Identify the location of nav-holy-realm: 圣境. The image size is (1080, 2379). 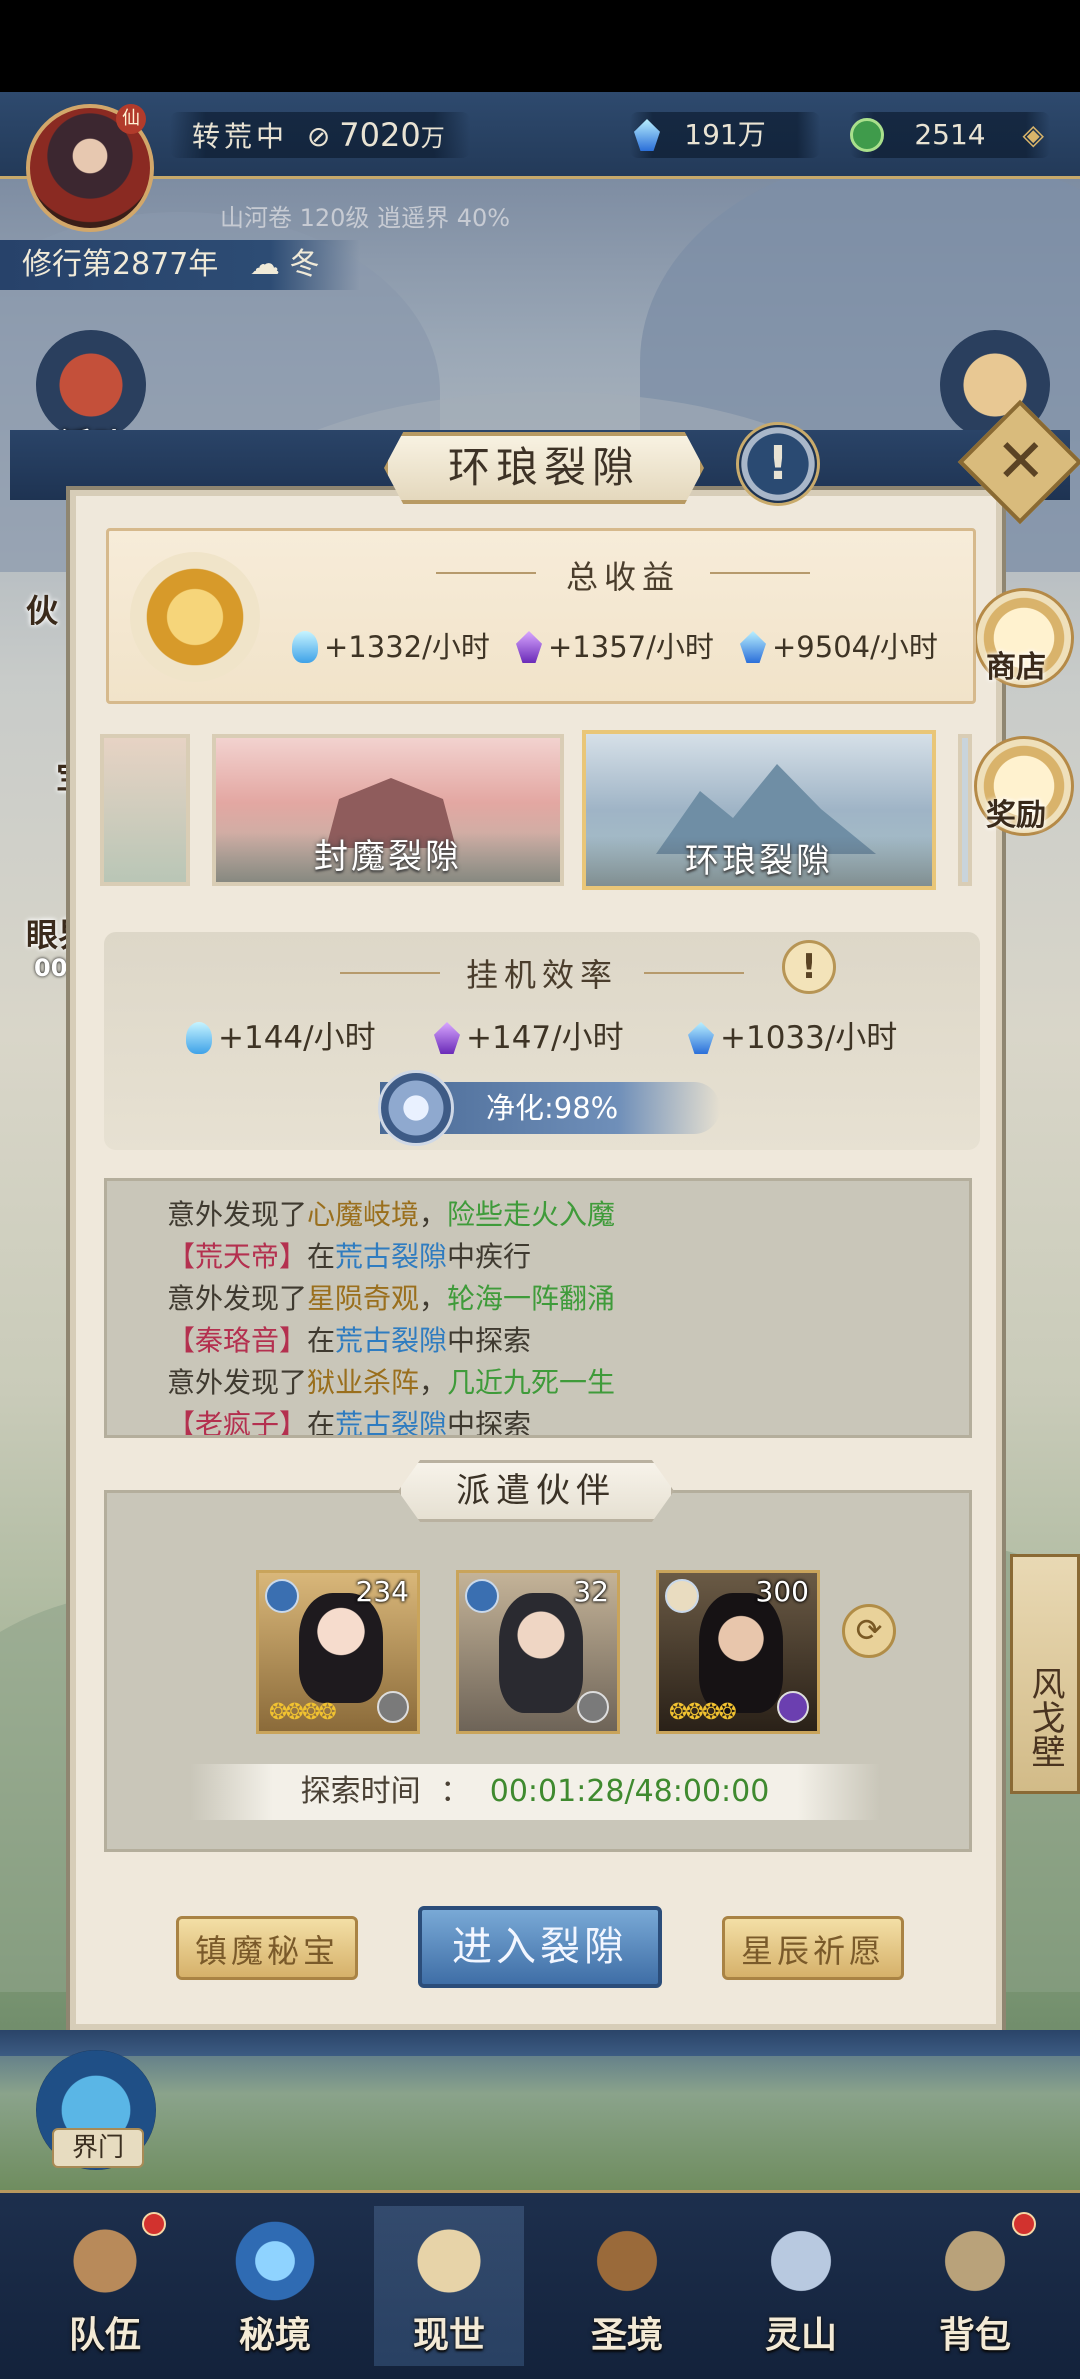
(627, 2286).